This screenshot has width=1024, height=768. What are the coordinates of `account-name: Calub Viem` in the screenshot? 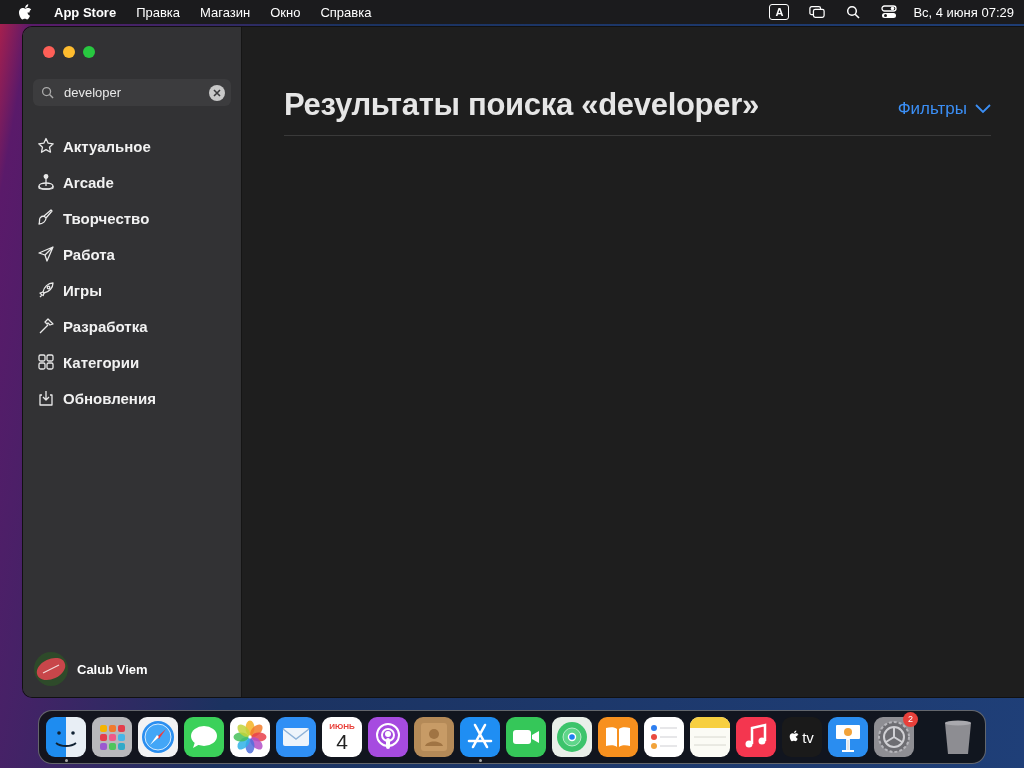 It's located at (112, 669).